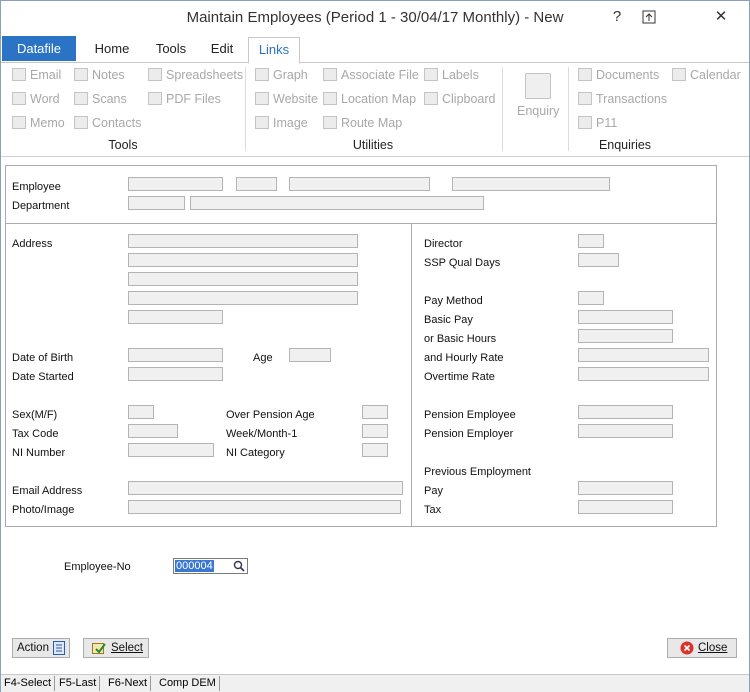  Describe the element at coordinates (36, 75) in the screenshot. I see `email-link: Email` at that location.